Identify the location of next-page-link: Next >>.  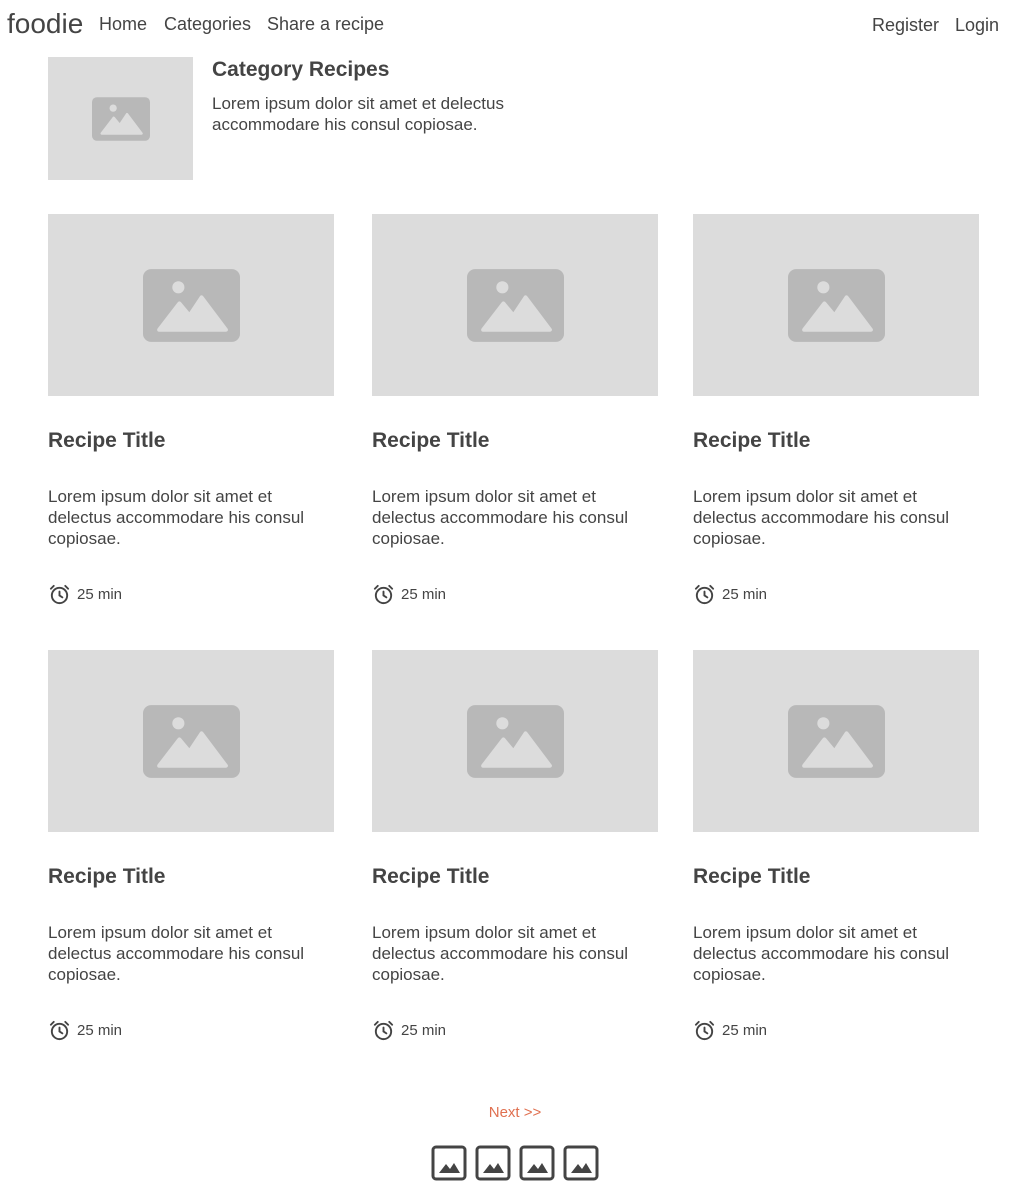
(512, 1112).